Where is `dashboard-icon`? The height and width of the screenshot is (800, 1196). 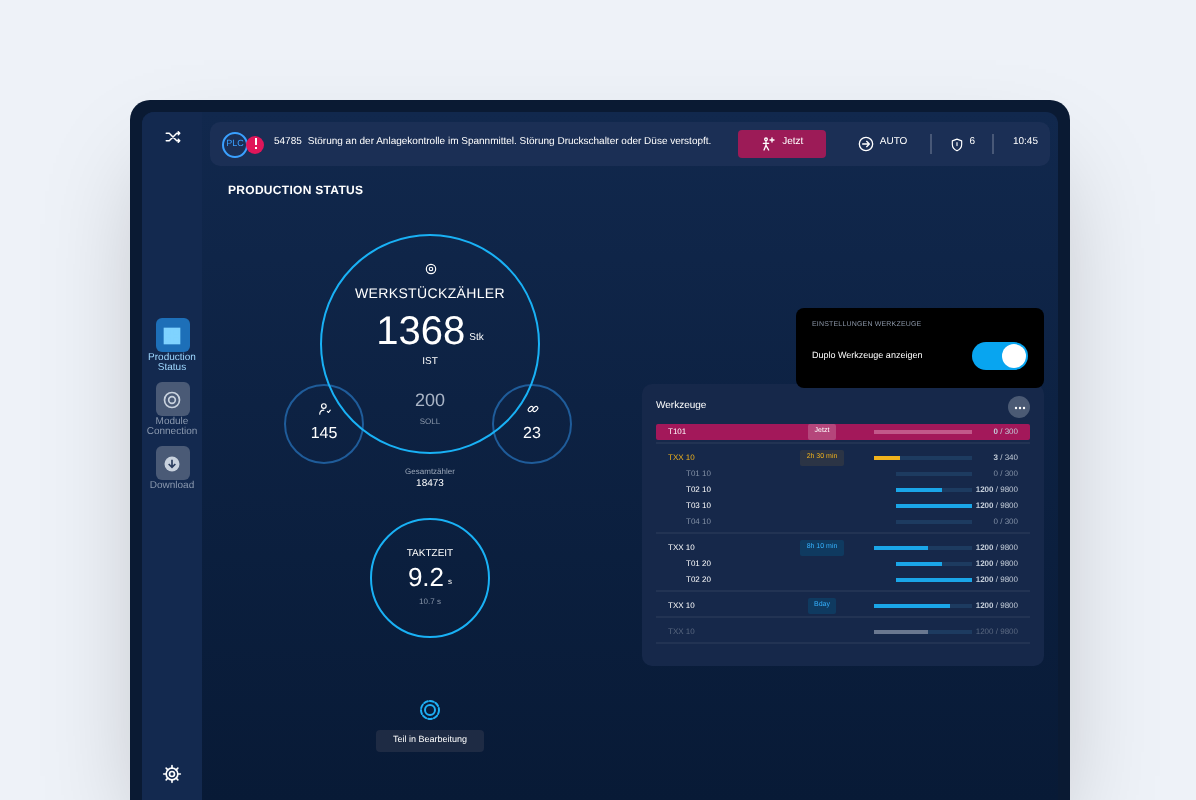
dashboard-icon is located at coordinates (172, 335).